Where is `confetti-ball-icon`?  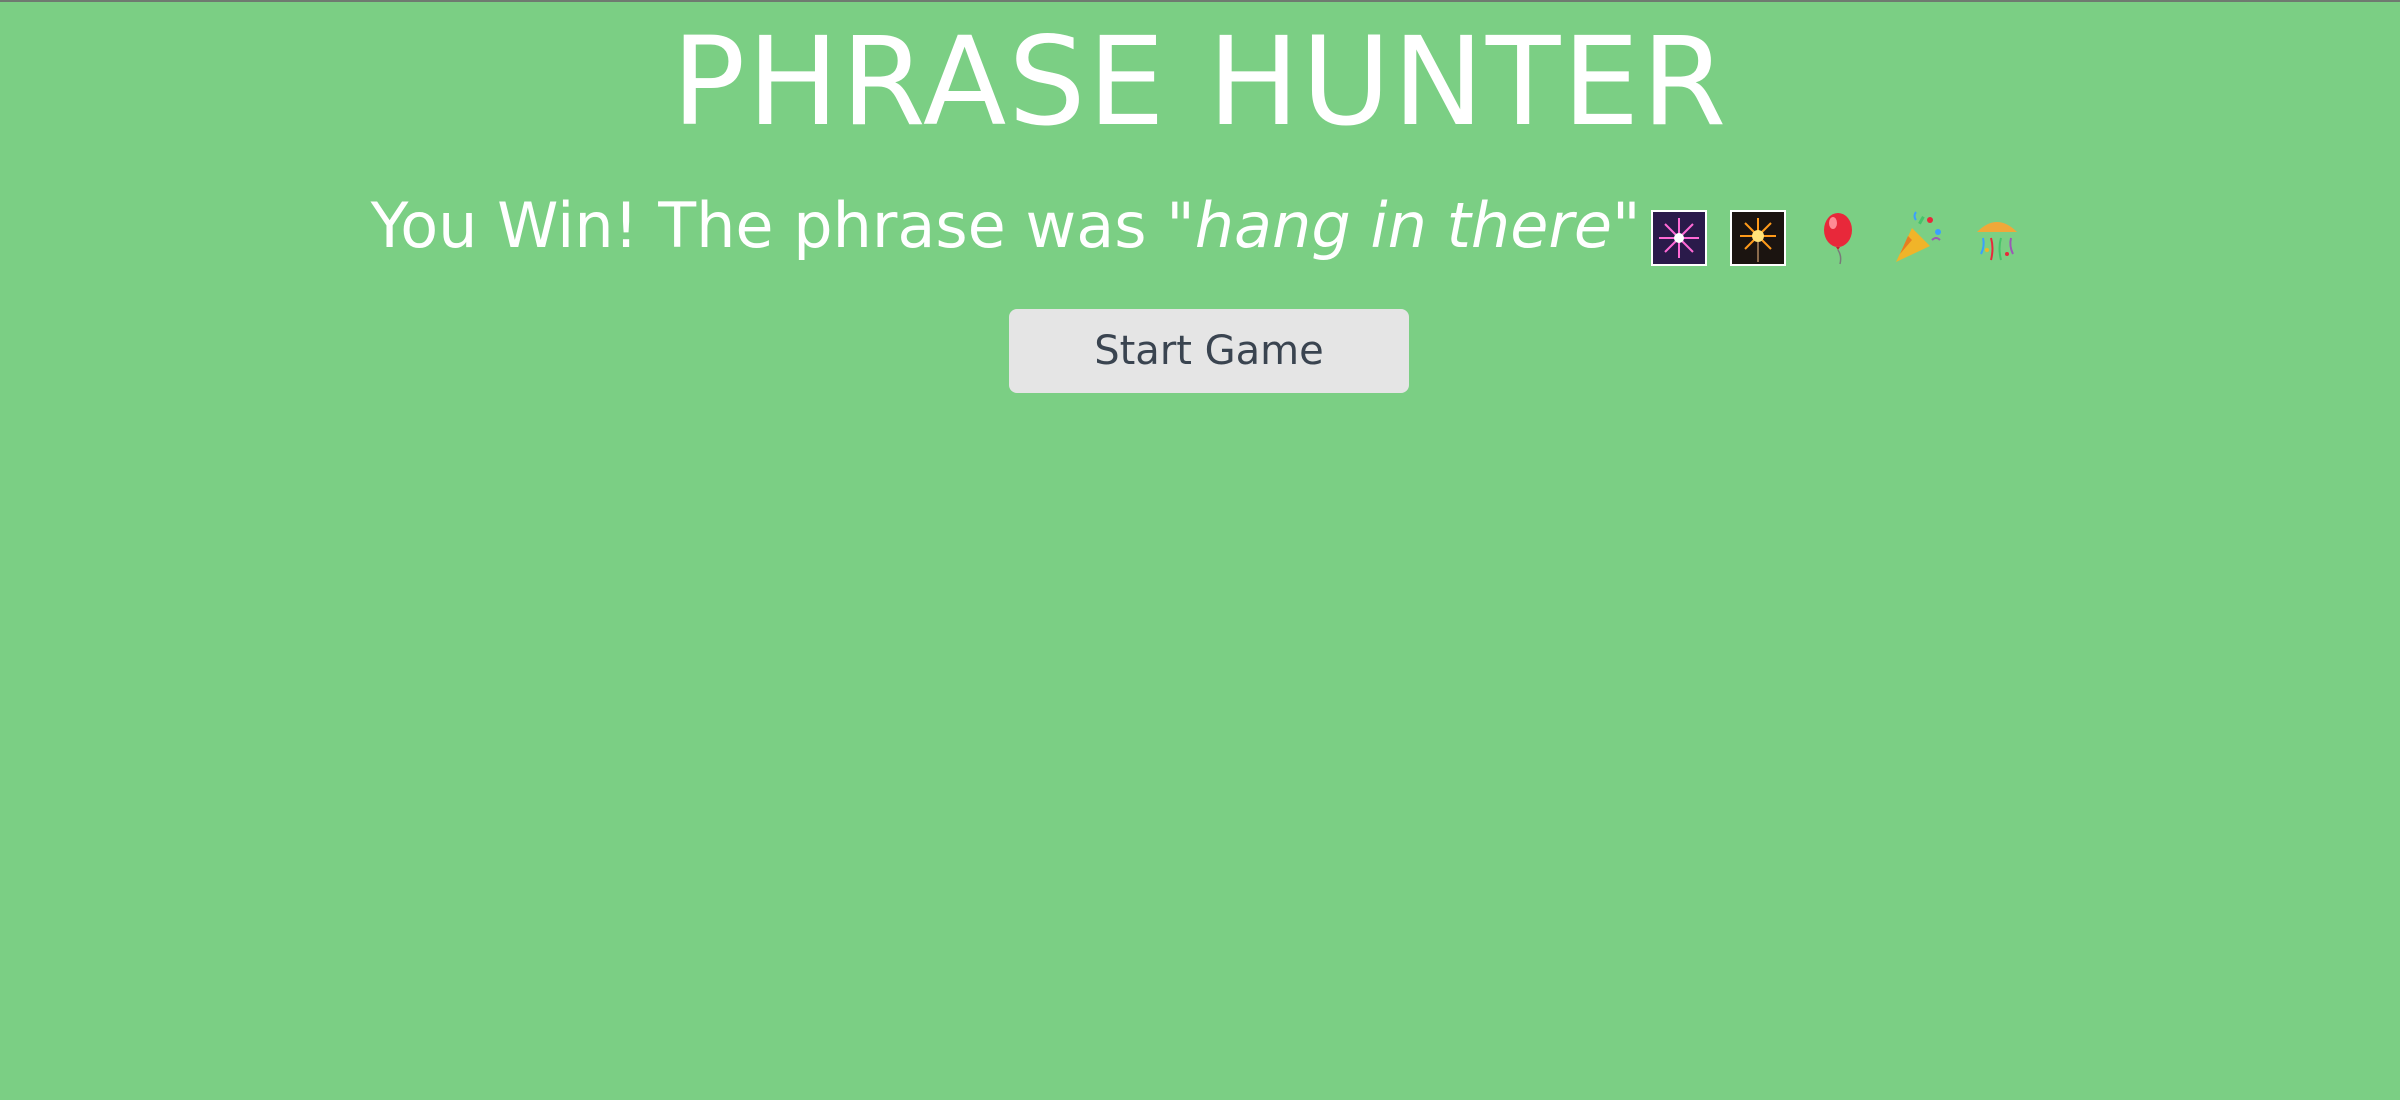
confetti-ball-icon is located at coordinates (1997, 238).